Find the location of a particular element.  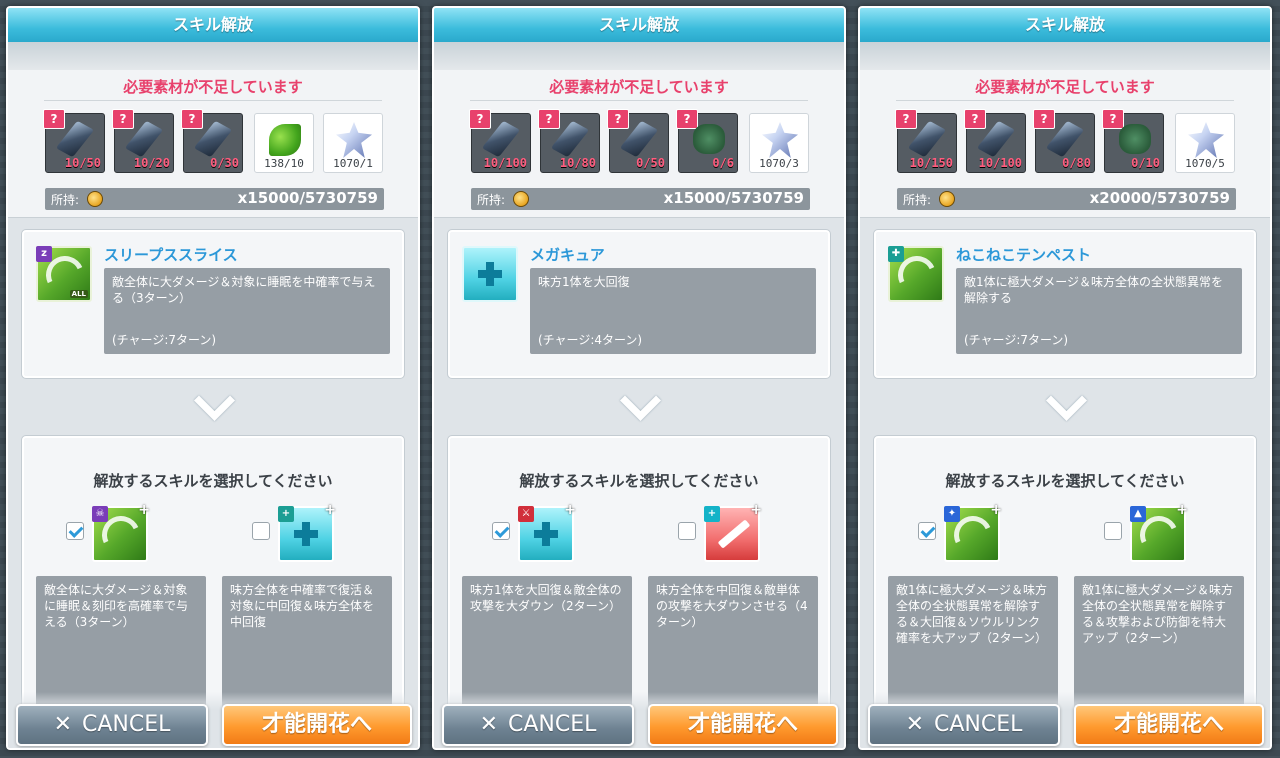

poison-slash-icon: ☠ + is located at coordinates (121, 532).